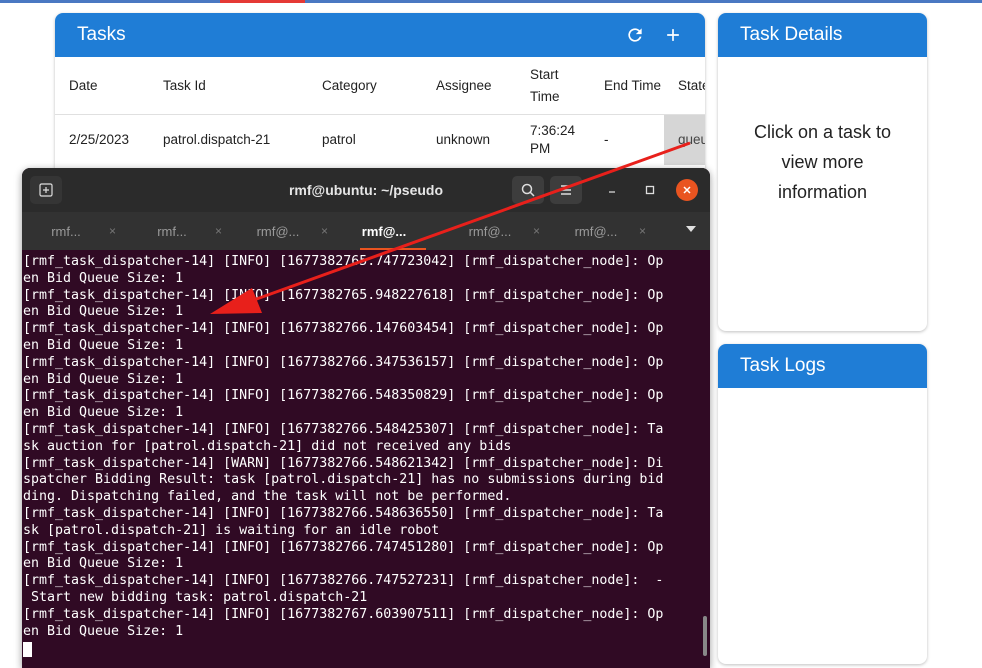 The width and height of the screenshot is (982, 668). I want to click on chevron-down-icon, so click(691, 229).